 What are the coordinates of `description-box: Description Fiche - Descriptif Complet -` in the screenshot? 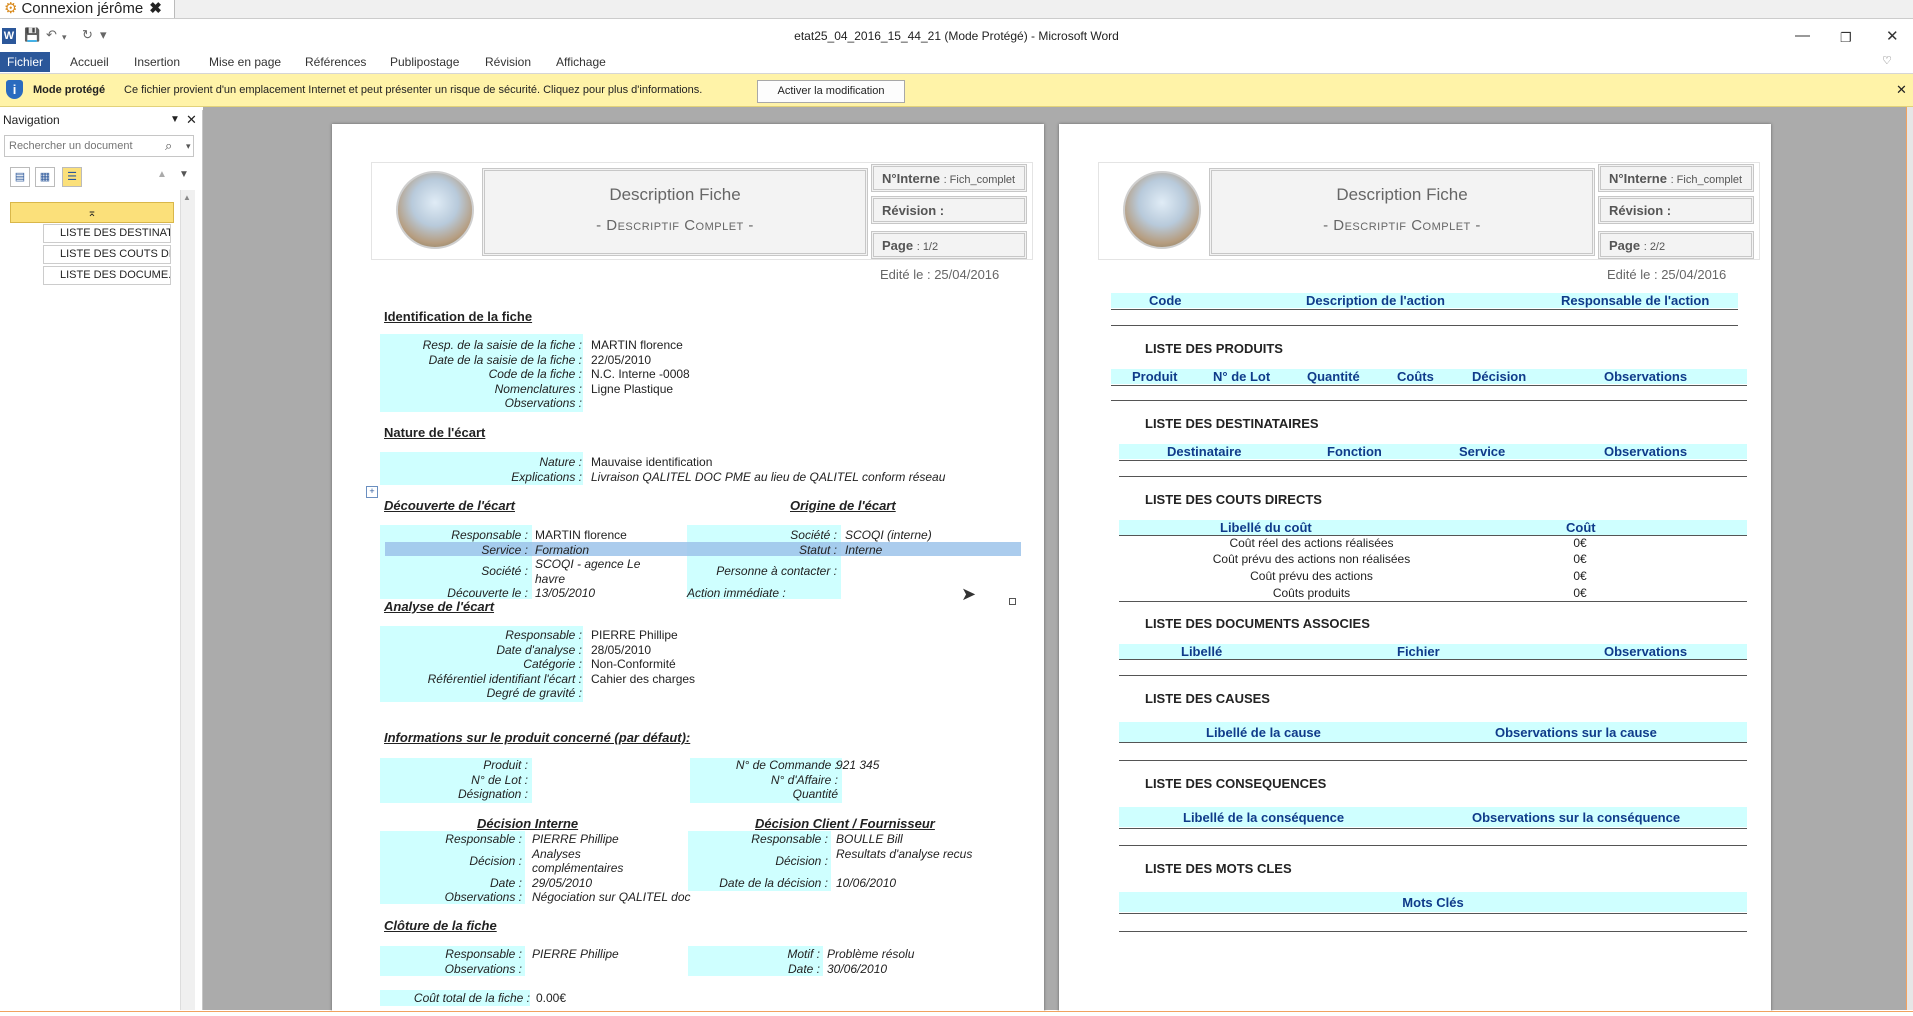 It's located at (1402, 212).